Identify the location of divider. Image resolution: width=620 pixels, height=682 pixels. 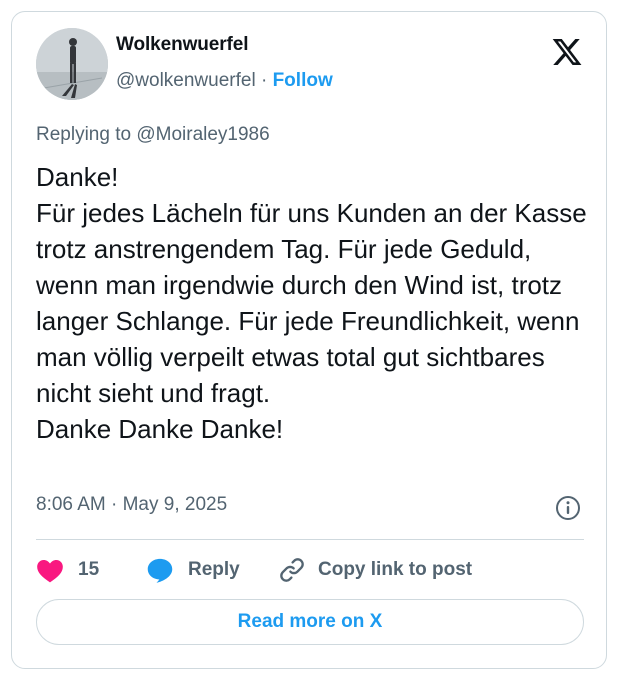
(310, 539).